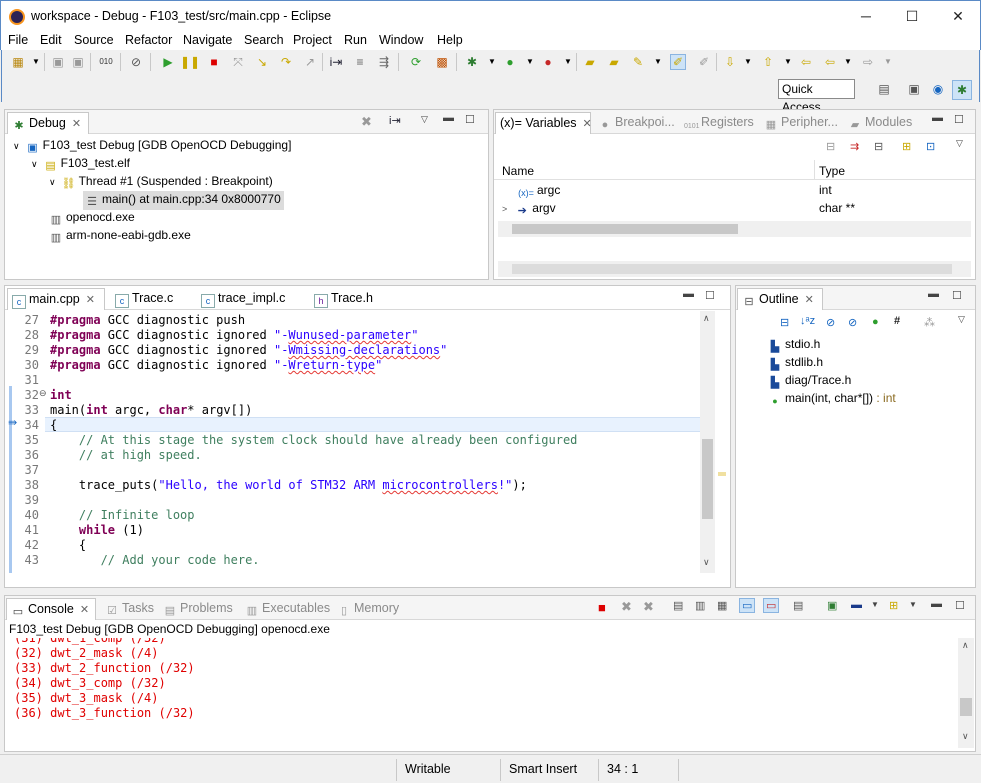 The height and width of the screenshot is (783, 981). What do you see at coordinates (161, 182) in the screenshot?
I see `tree-thread: ∨ ⛓ Thread #1 (Suspended : Breakpoint)` at bounding box center [161, 182].